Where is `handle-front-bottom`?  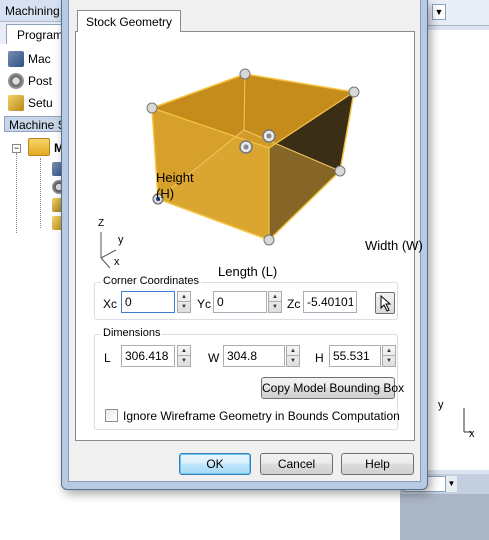
handle-front-bottom is located at coordinates (269, 240).